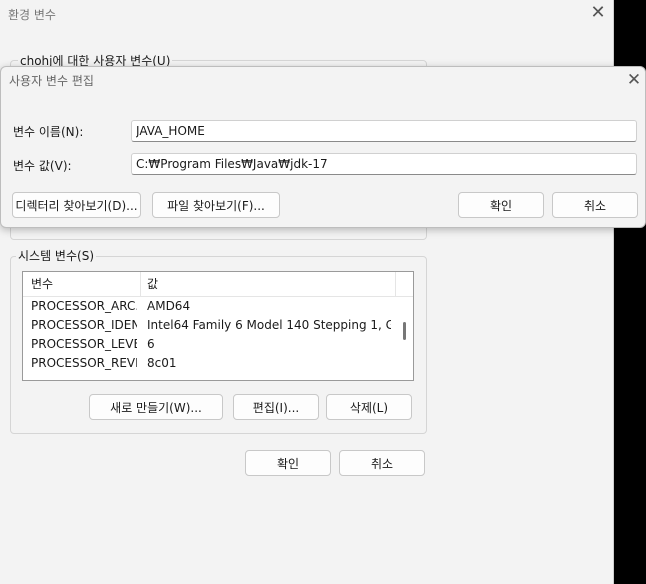  What do you see at coordinates (51, 81) in the screenshot?
I see `dialog-title: 사용자 변수 편집` at bounding box center [51, 81].